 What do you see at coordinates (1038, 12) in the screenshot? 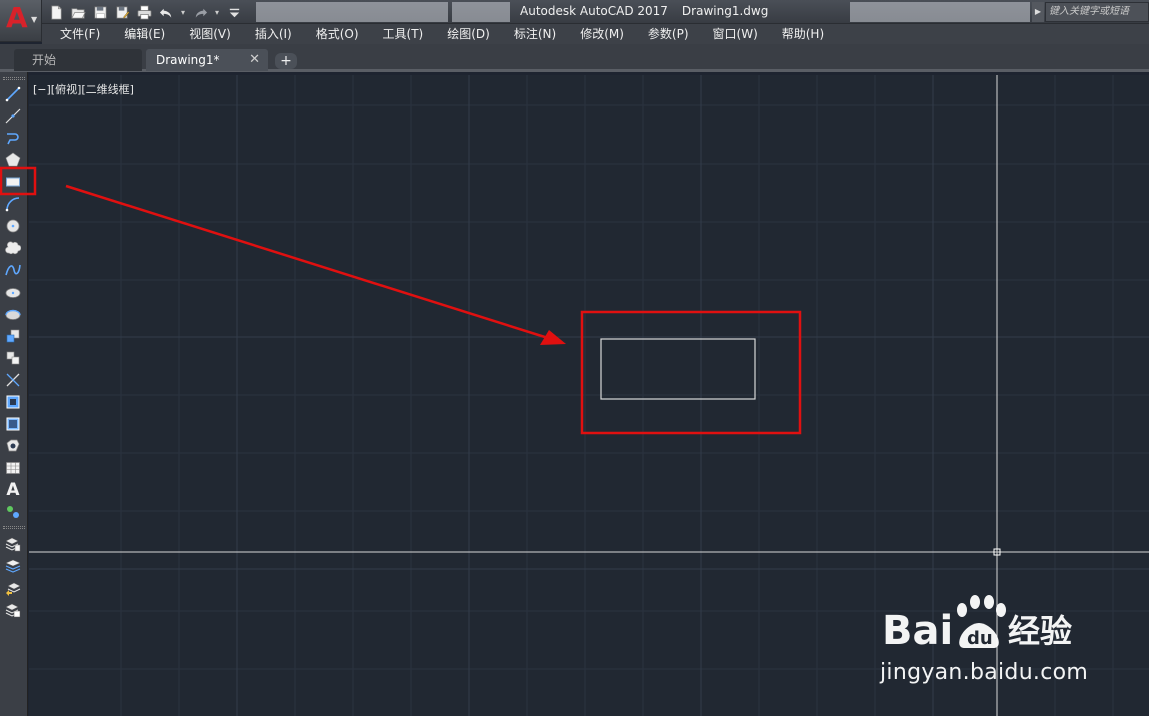
I see `search-expand-icon: ▶` at bounding box center [1038, 12].